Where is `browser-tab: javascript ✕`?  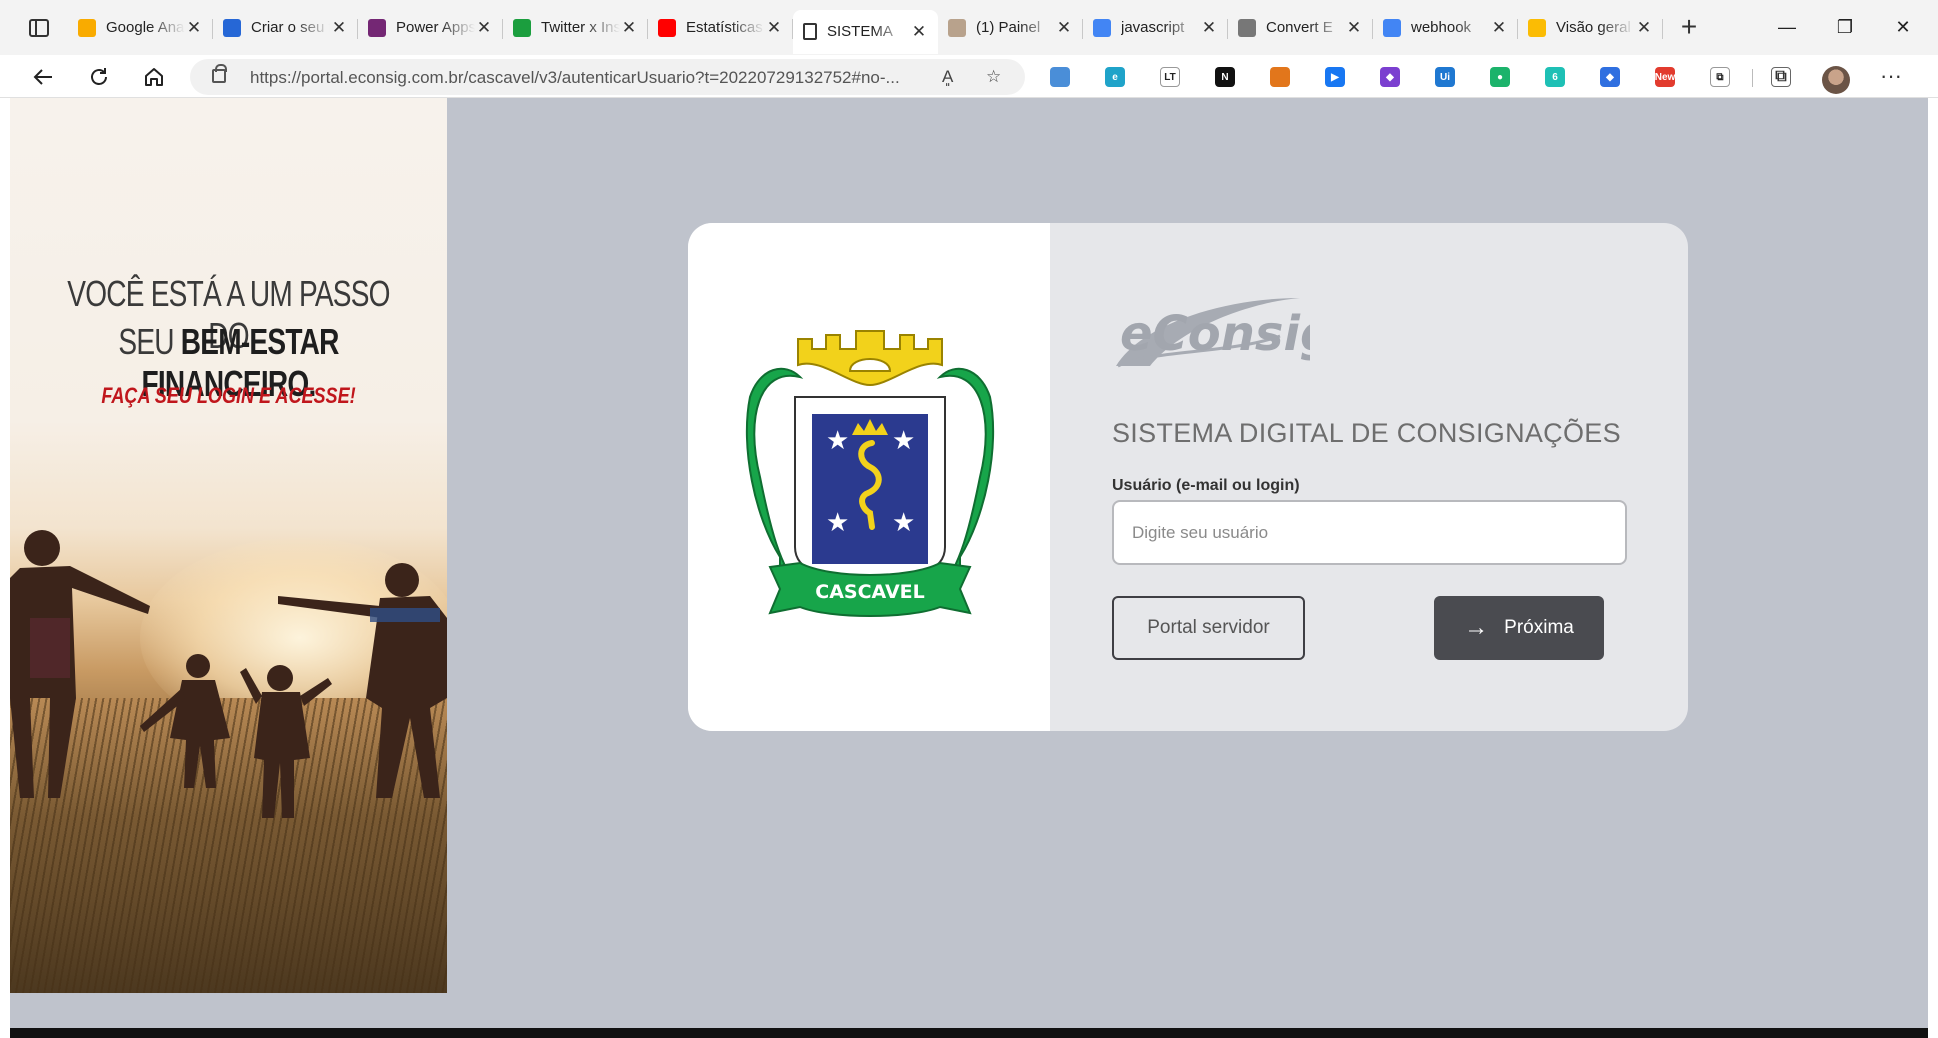
browser-tab: javascript ✕ is located at coordinates (1155, 28).